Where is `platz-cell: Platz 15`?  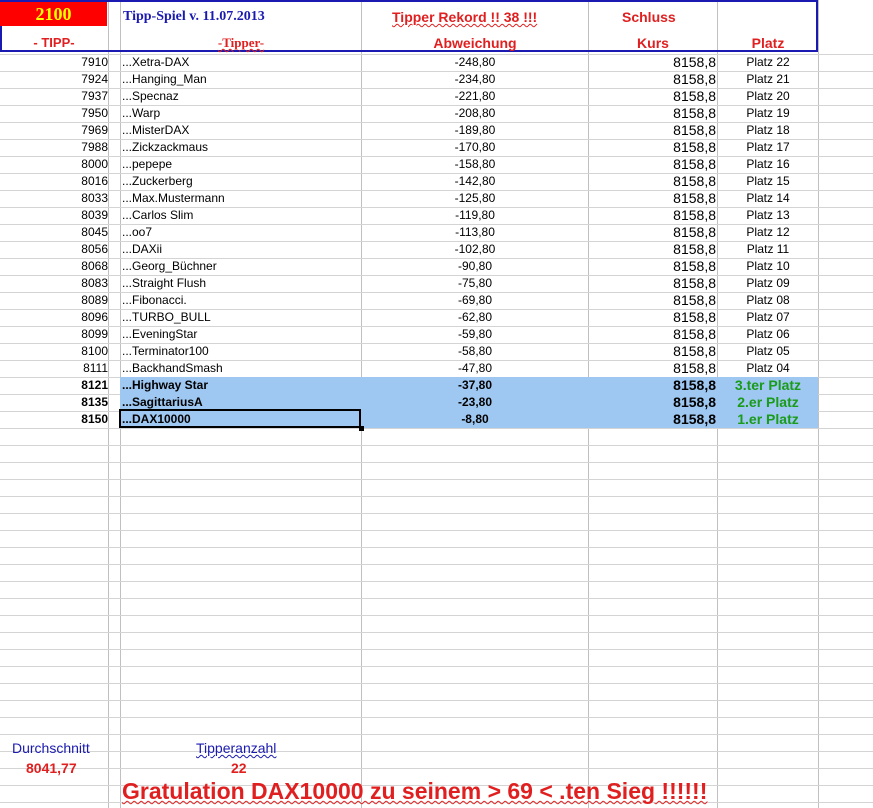
platz-cell: Platz 15 is located at coordinates (768, 181).